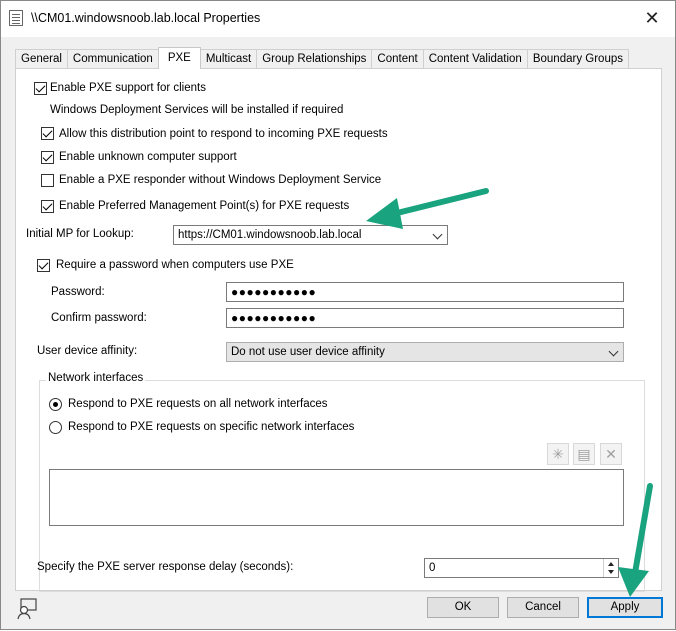 The height and width of the screenshot is (631, 676). Describe the element at coordinates (47, 180) in the screenshot. I see `pxe-responder-checkbox` at that location.